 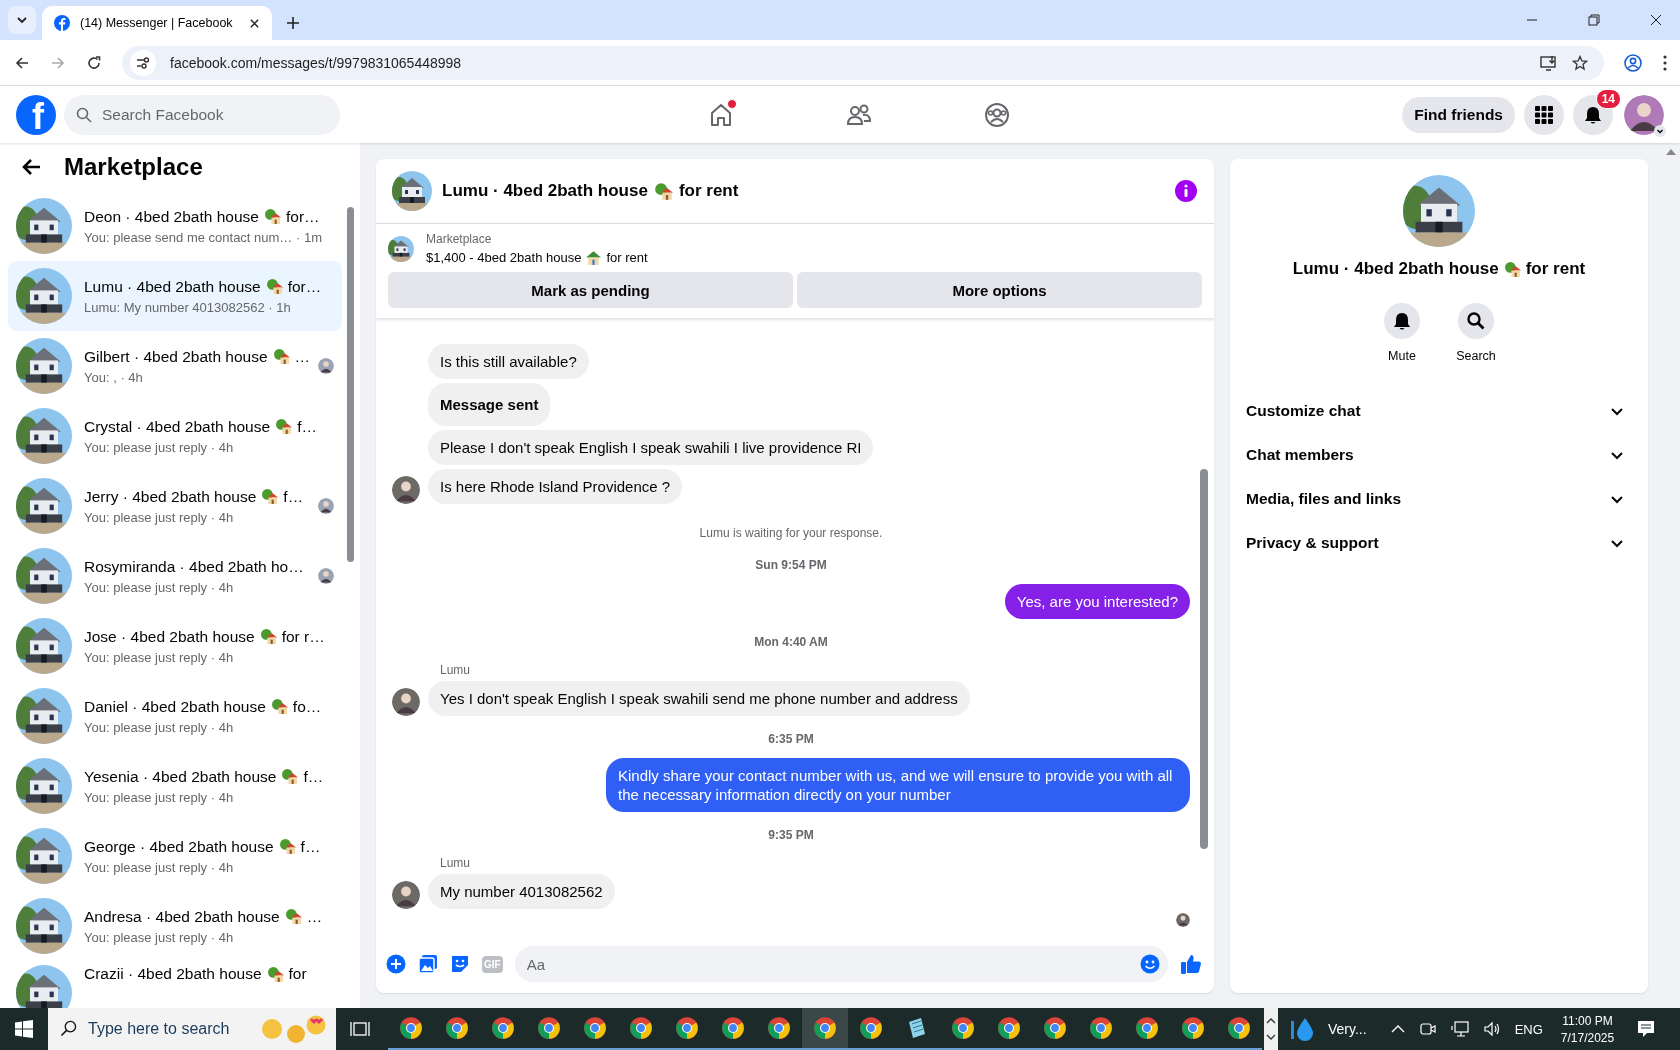 I want to click on find-friends-button: Find friends, so click(x=1458, y=114).